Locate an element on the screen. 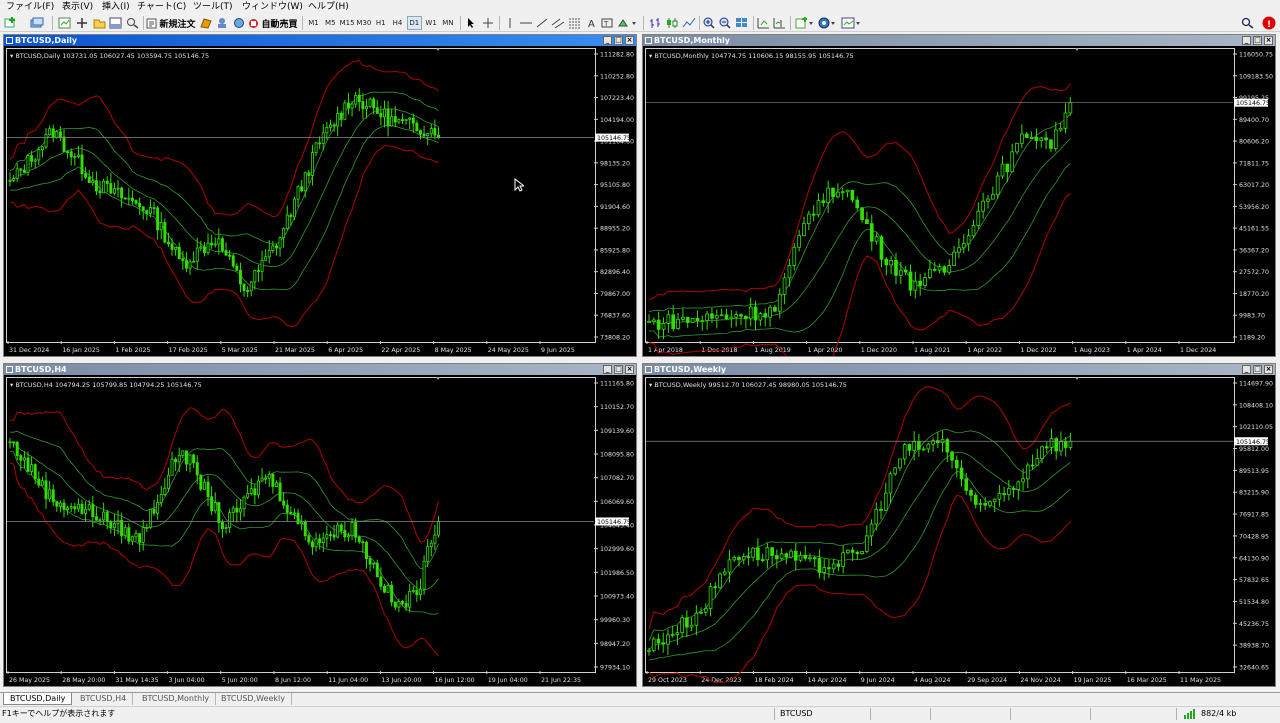 This screenshot has height=723, width=1280. timeframe-mn-button: MN is located at coordinates (447, 23).